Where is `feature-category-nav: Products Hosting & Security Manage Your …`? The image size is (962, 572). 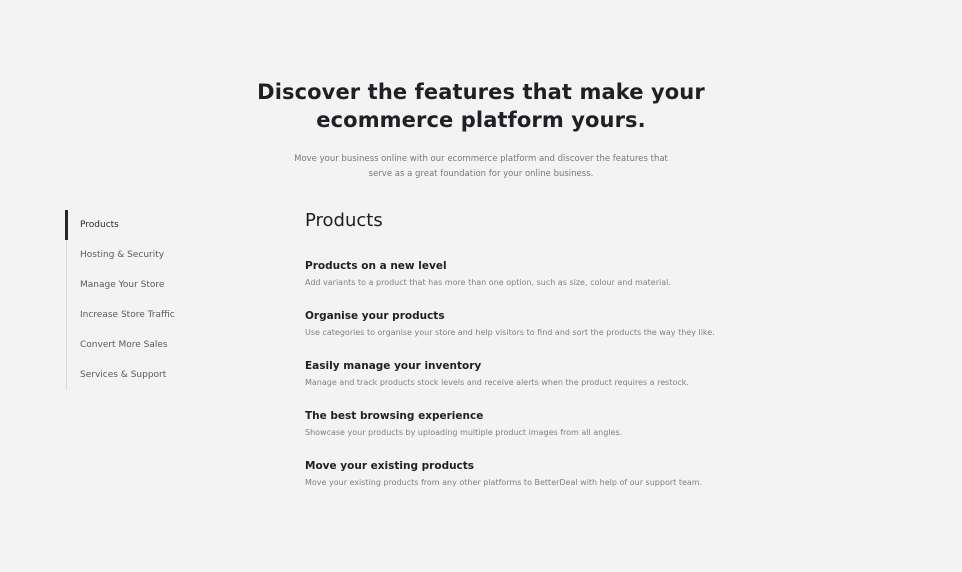 feature-category-nav: Products Hosting & Security Manage Your … is located at coordinates (161, 300).